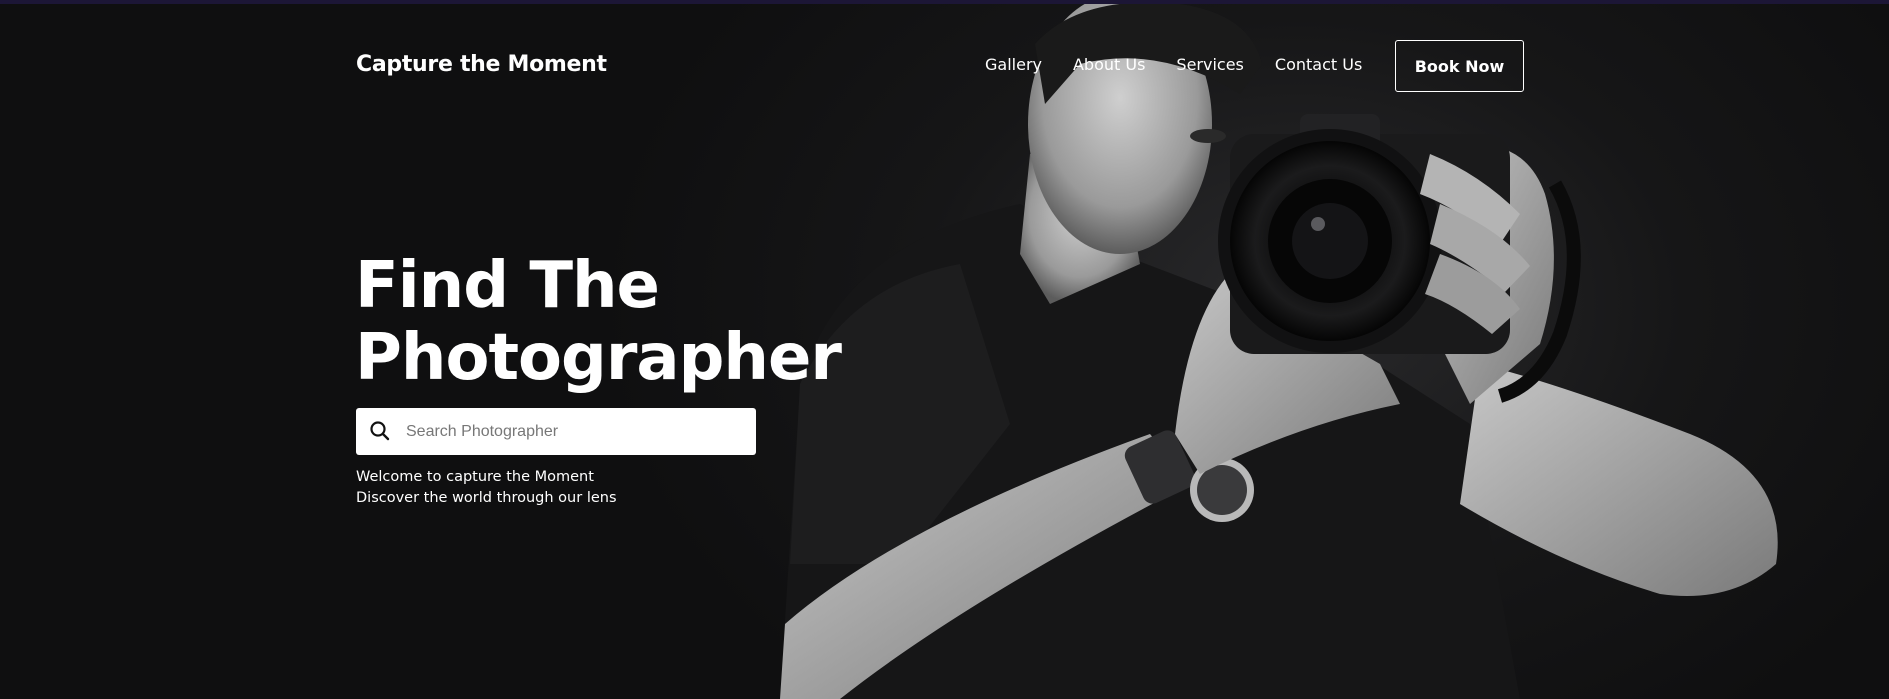 The height and width of the screenshot is (699, 1889). I want to click on hero-headline: Find The Photographer, so click(615, 322).